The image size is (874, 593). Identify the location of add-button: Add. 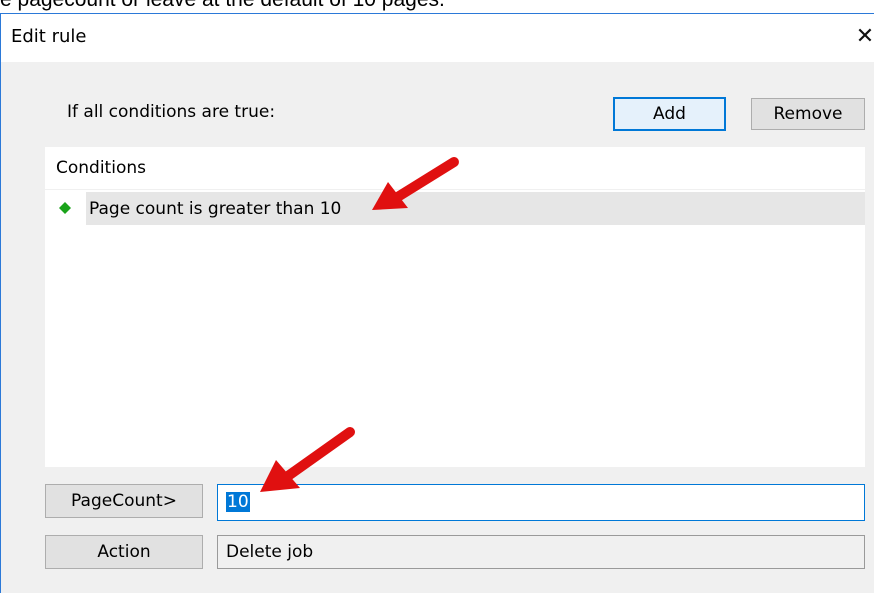
(669, 114).